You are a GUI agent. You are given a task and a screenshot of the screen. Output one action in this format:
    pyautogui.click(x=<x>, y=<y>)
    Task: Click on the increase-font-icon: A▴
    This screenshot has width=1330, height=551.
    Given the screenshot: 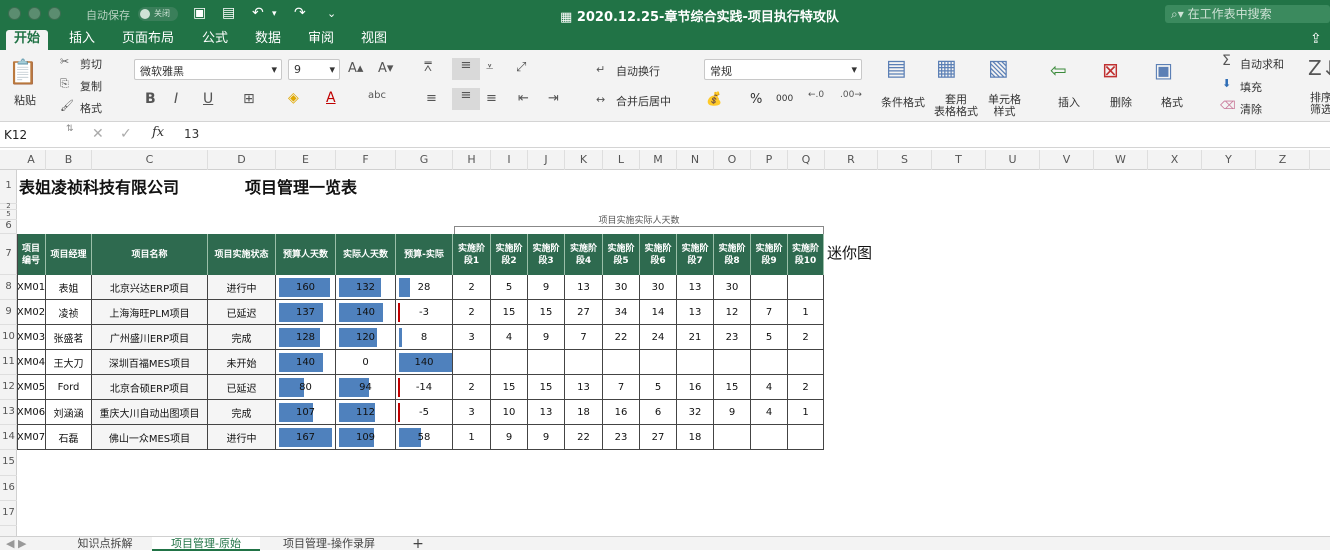 What is the action you would take?
    pyautogui.click(x=355, y=68)
    